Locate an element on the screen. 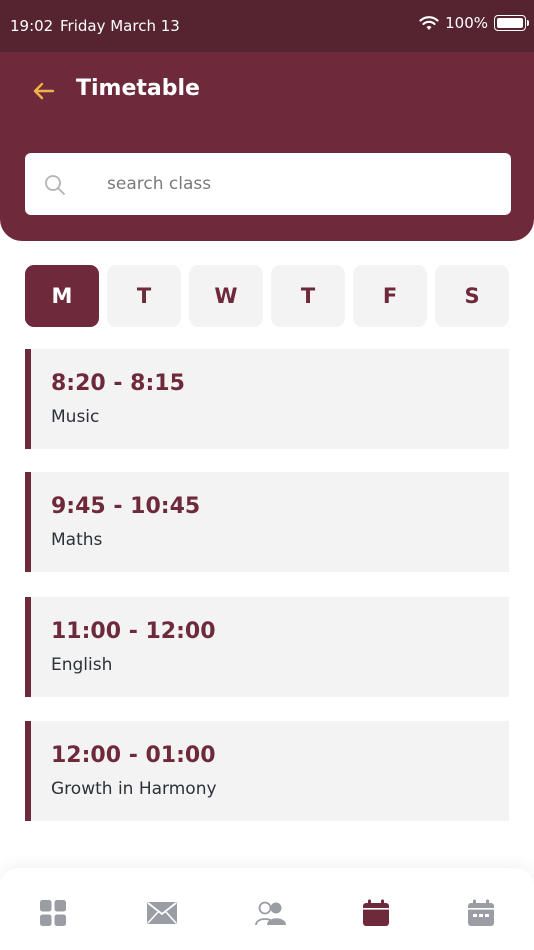 The image size is (534, 950). day-tab-wednesday: W is located at coordinates (226, 296).